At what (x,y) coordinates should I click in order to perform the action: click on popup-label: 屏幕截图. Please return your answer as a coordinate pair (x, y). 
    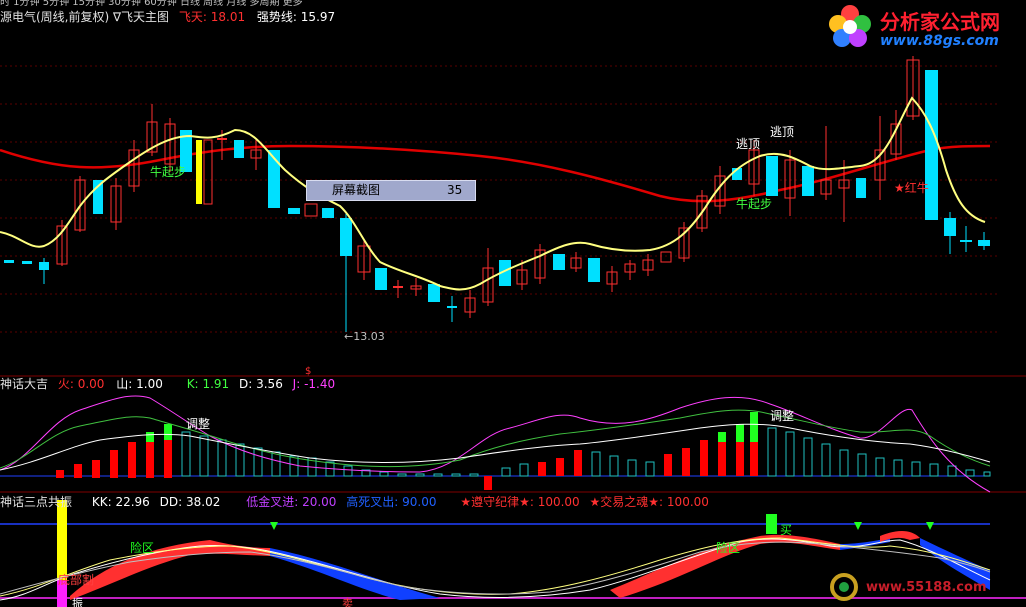
    Looking at the image, I should click on (356, 190).